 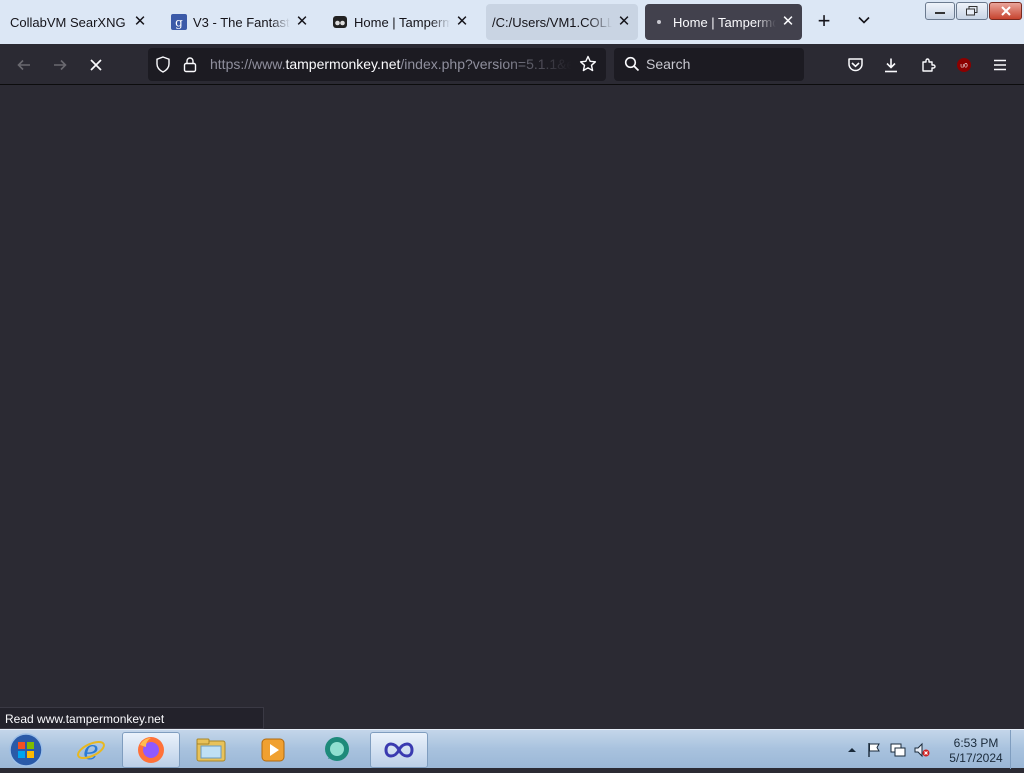 I want to click on show-desktop-button, so click(x=1017, y=749).